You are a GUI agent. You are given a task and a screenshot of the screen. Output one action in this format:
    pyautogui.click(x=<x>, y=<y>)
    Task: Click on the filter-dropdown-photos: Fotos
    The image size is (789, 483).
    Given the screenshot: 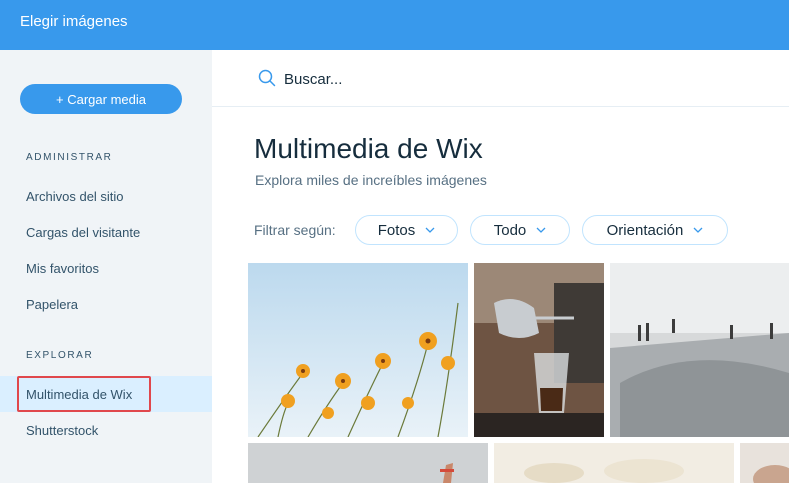 What is the action you would take?
    pyautogui.click(x=406, y=230)
    